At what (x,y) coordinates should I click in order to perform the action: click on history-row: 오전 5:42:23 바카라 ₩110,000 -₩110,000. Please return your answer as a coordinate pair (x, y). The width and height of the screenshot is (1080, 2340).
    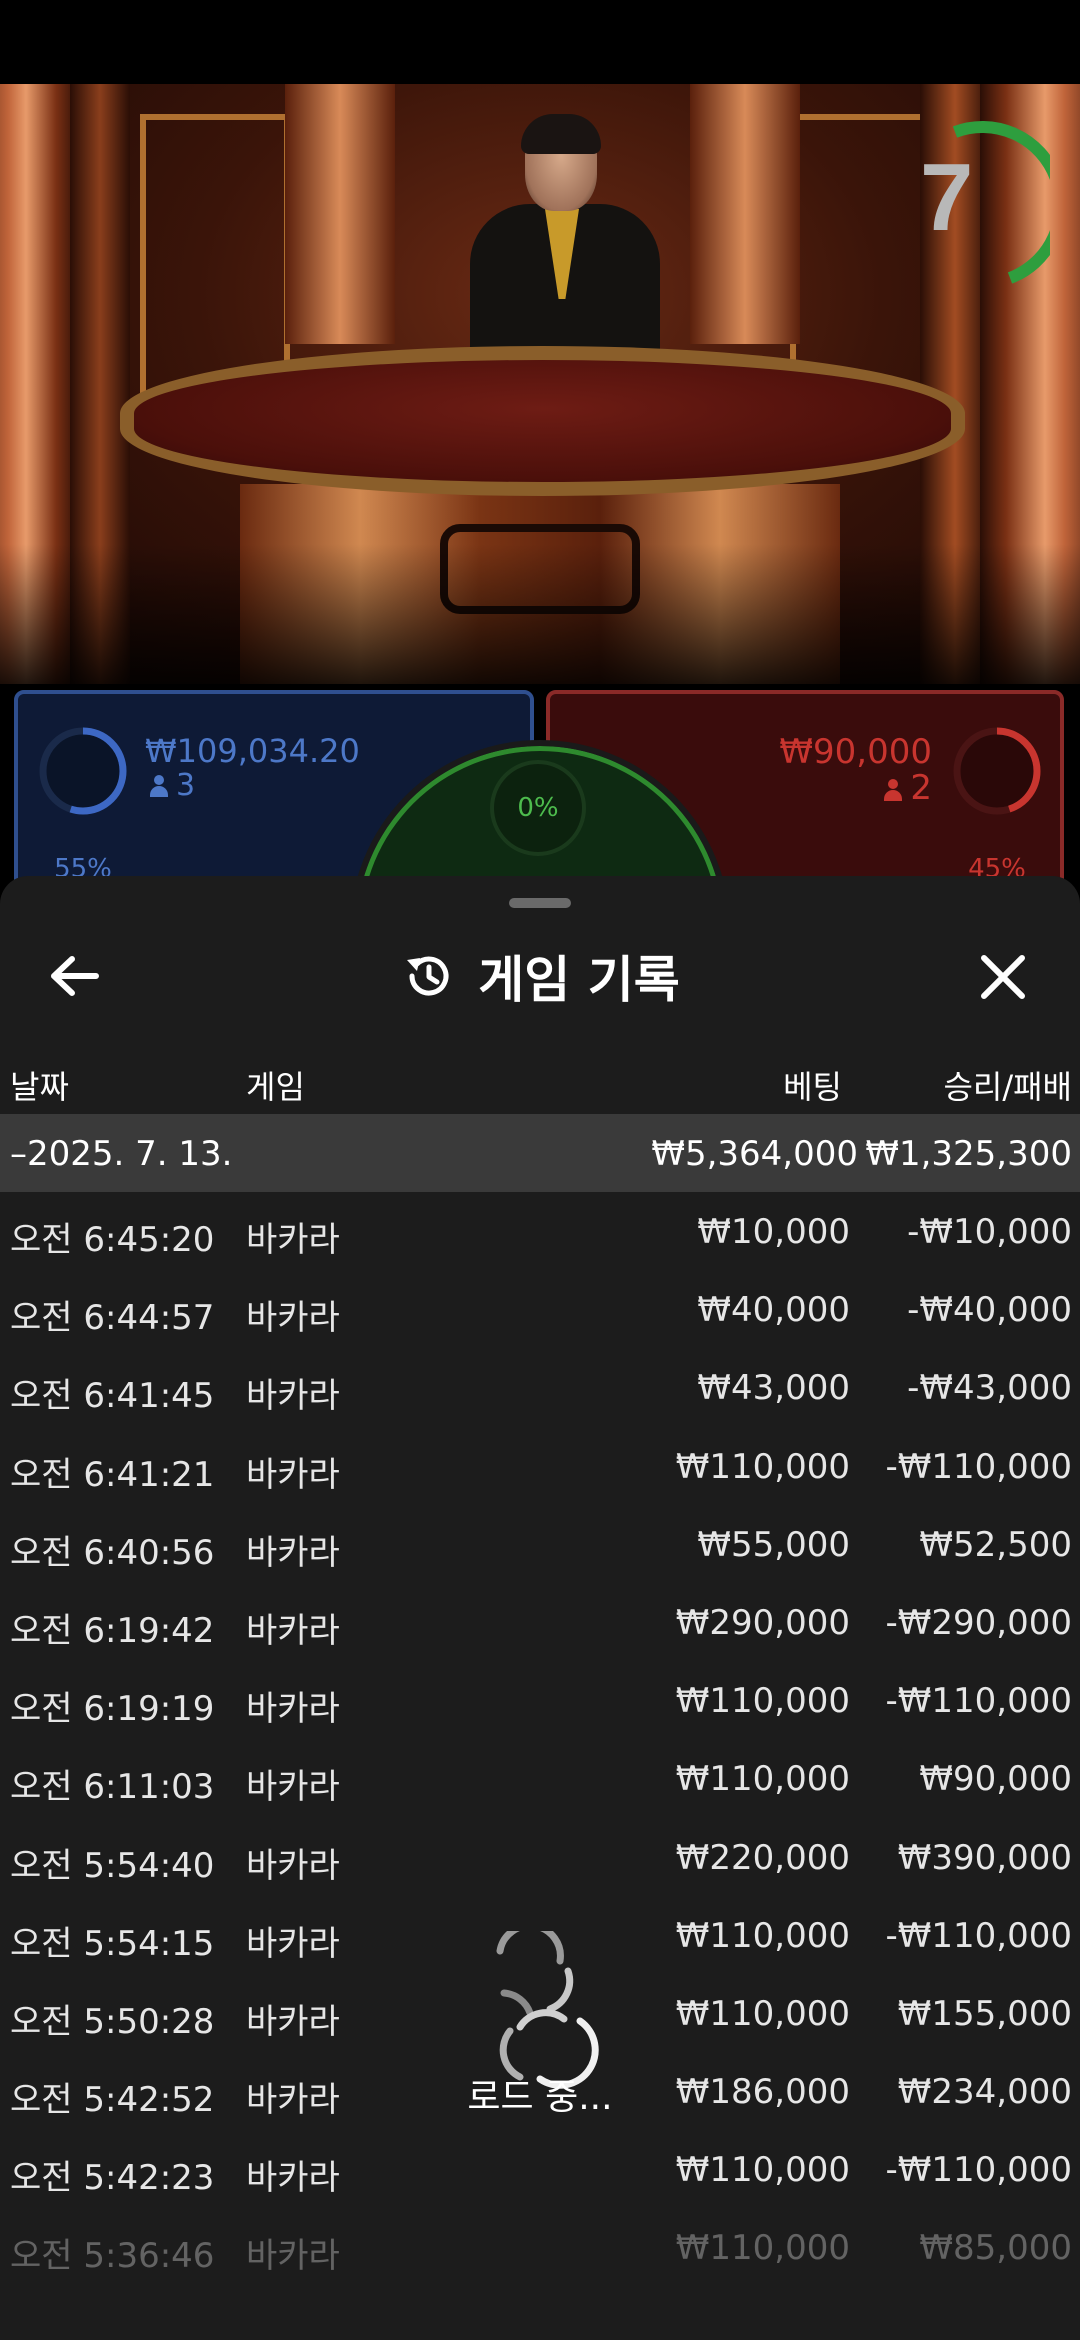
    Looking at the image, I should click on (540, 2169).